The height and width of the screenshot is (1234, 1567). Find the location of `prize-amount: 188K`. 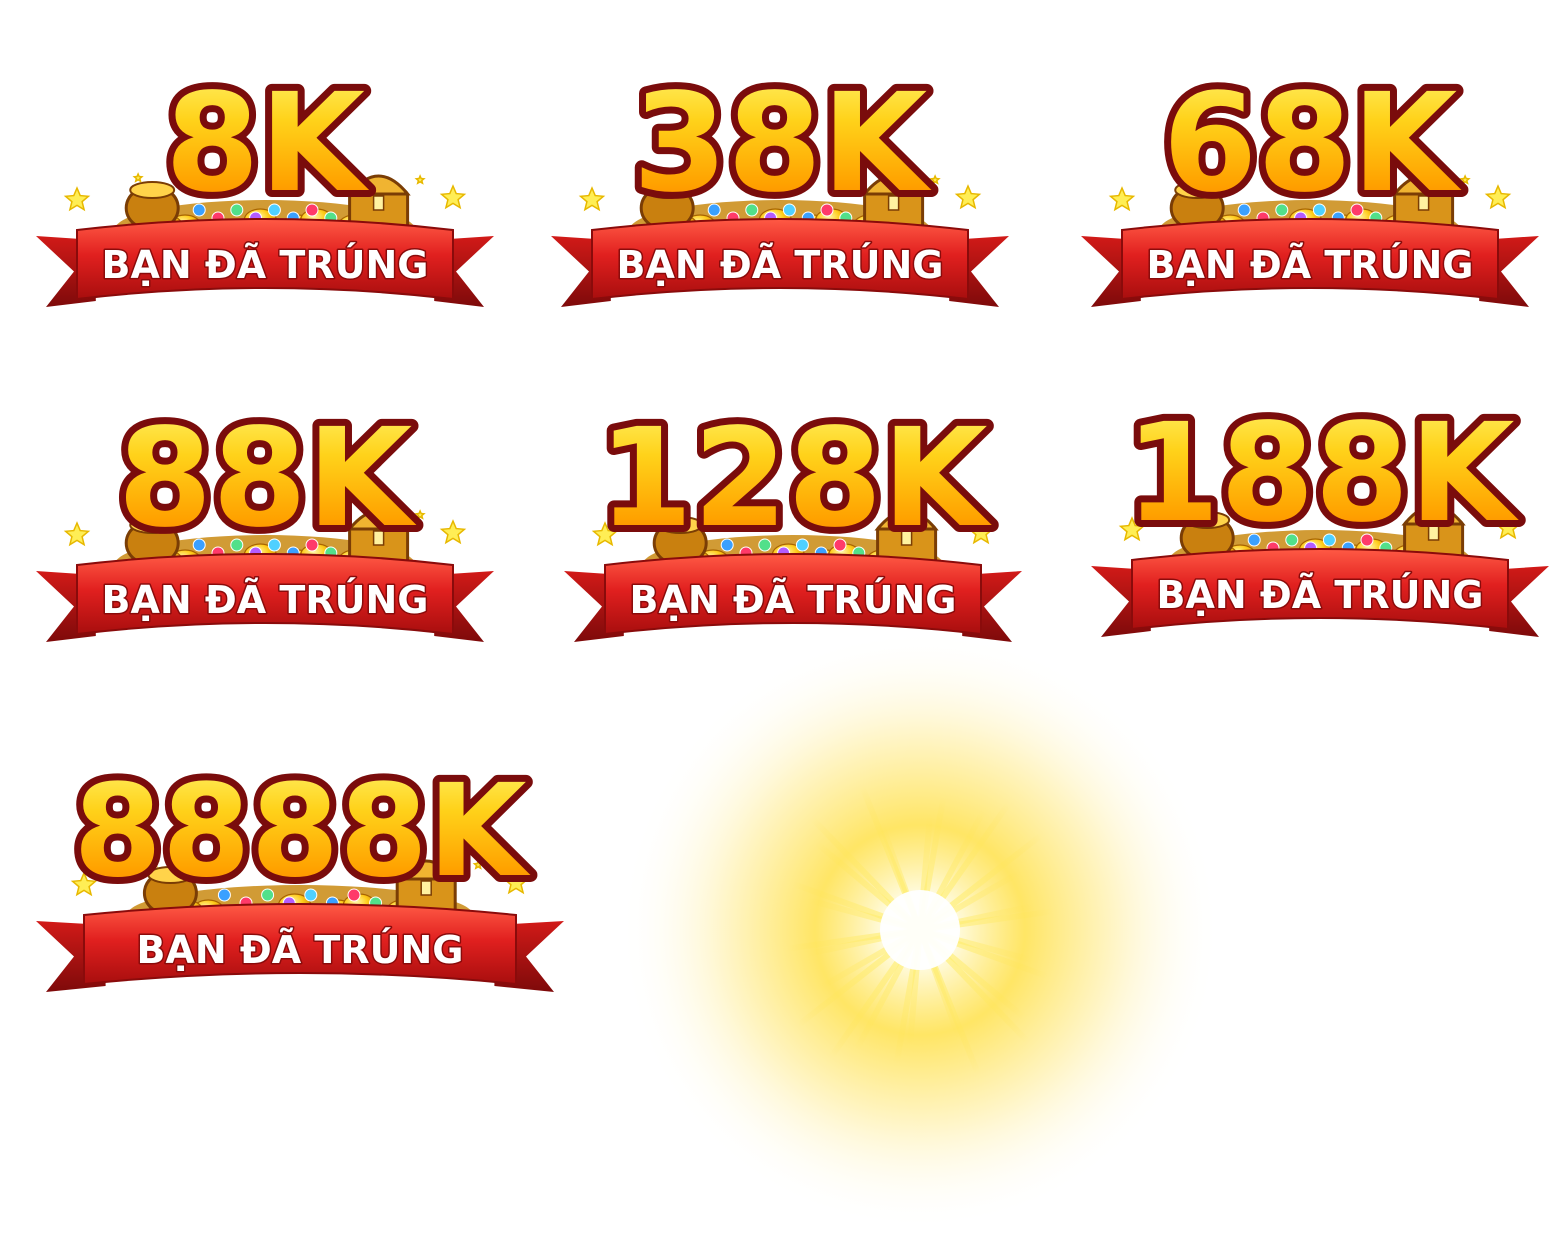

prize-amount: 188K is located at coordinates (1322, 474).